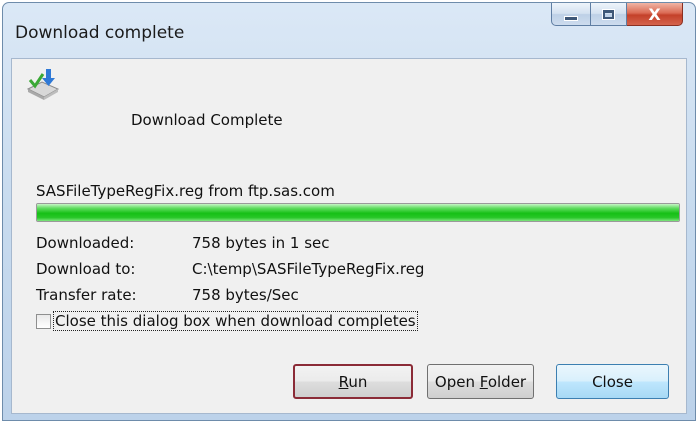 This screenshot has height=423, width=698. I want to click on download-to-label: Download to:, so click(86, 269).